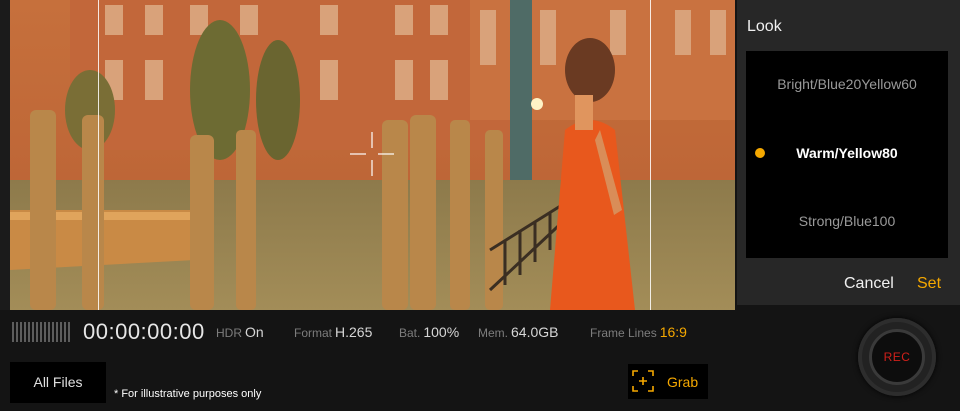 The height and width of the screenshot is (411, 960). What do you see at coordinates (764, 26) in the screenshot?
I see `look-panel-title: Look` at bounding box center [764, 26].